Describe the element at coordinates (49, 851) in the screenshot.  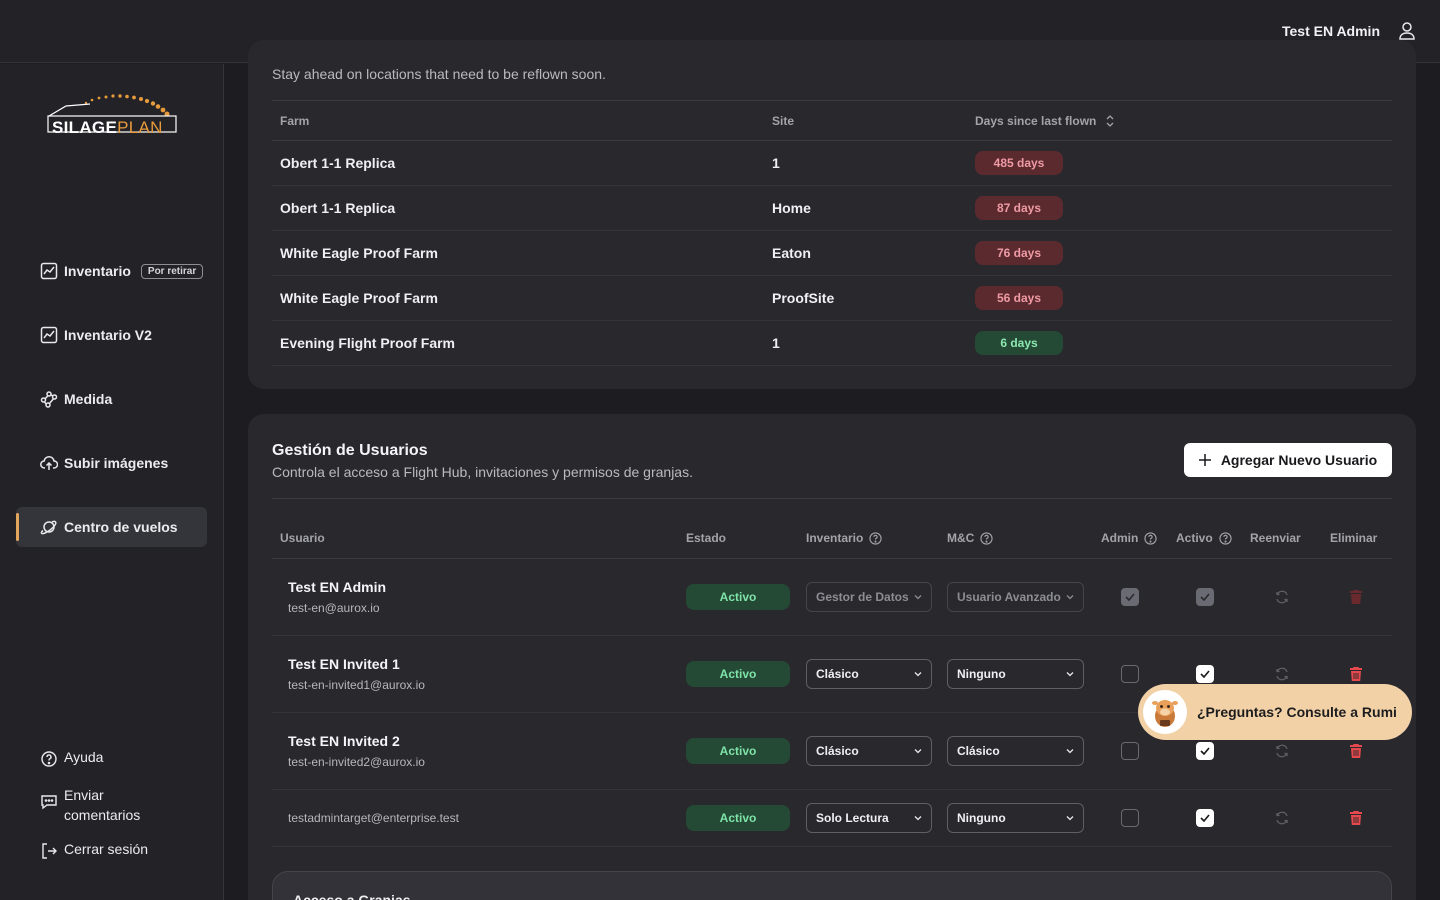
I see `logout-icon` at that location.